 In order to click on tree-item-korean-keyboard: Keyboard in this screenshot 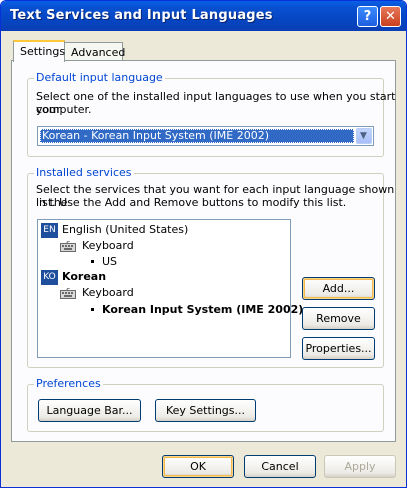, I will do `click(108, 293)`.